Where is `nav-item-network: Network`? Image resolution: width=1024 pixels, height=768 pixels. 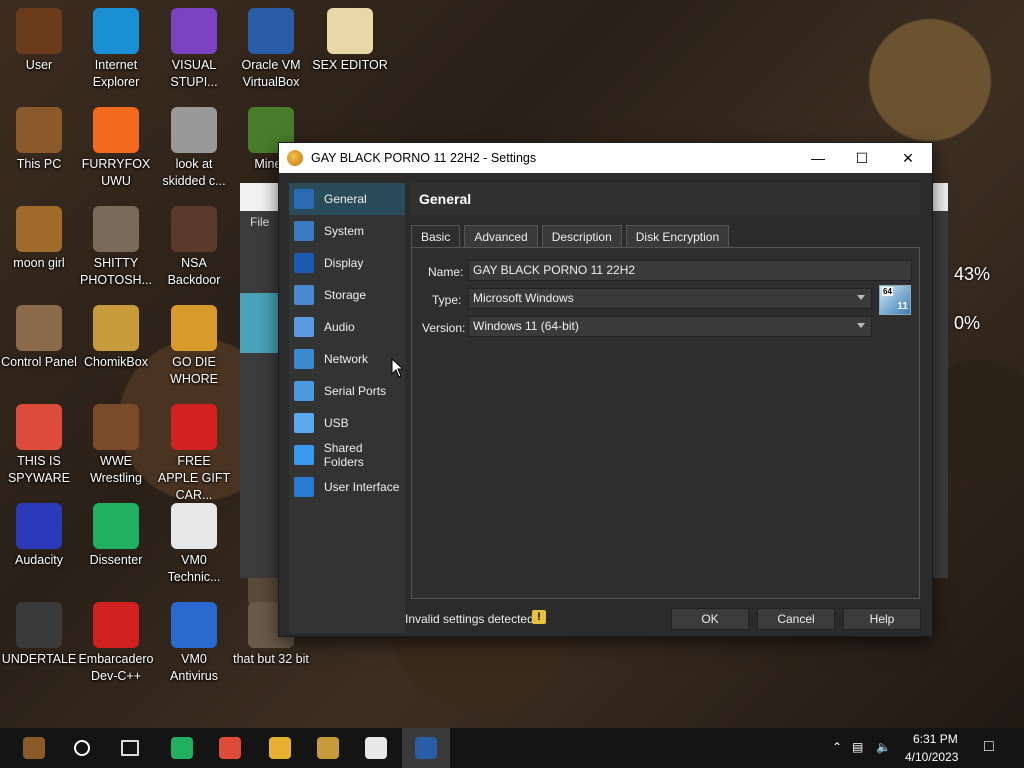 nav-item-network: Network is located at coordinates (347, 359).